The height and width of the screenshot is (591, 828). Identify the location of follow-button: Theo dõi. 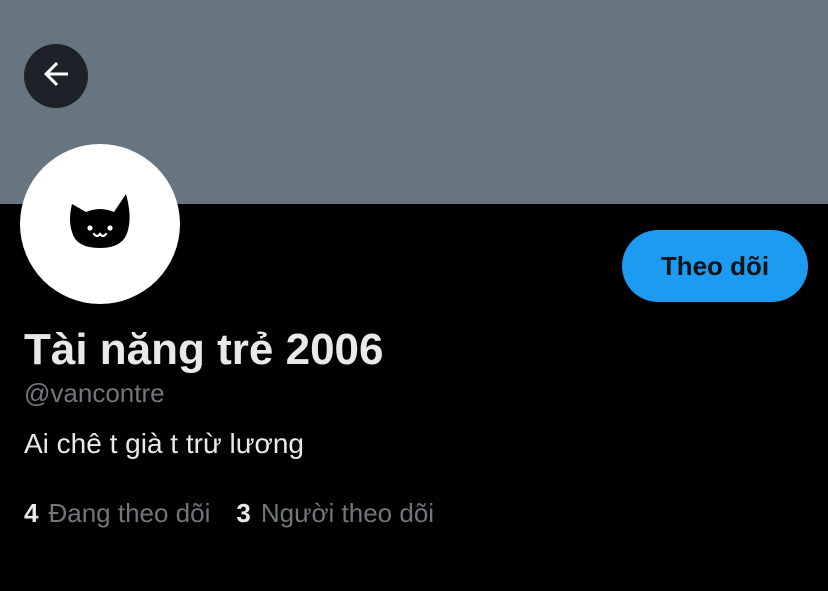
(715, 266).